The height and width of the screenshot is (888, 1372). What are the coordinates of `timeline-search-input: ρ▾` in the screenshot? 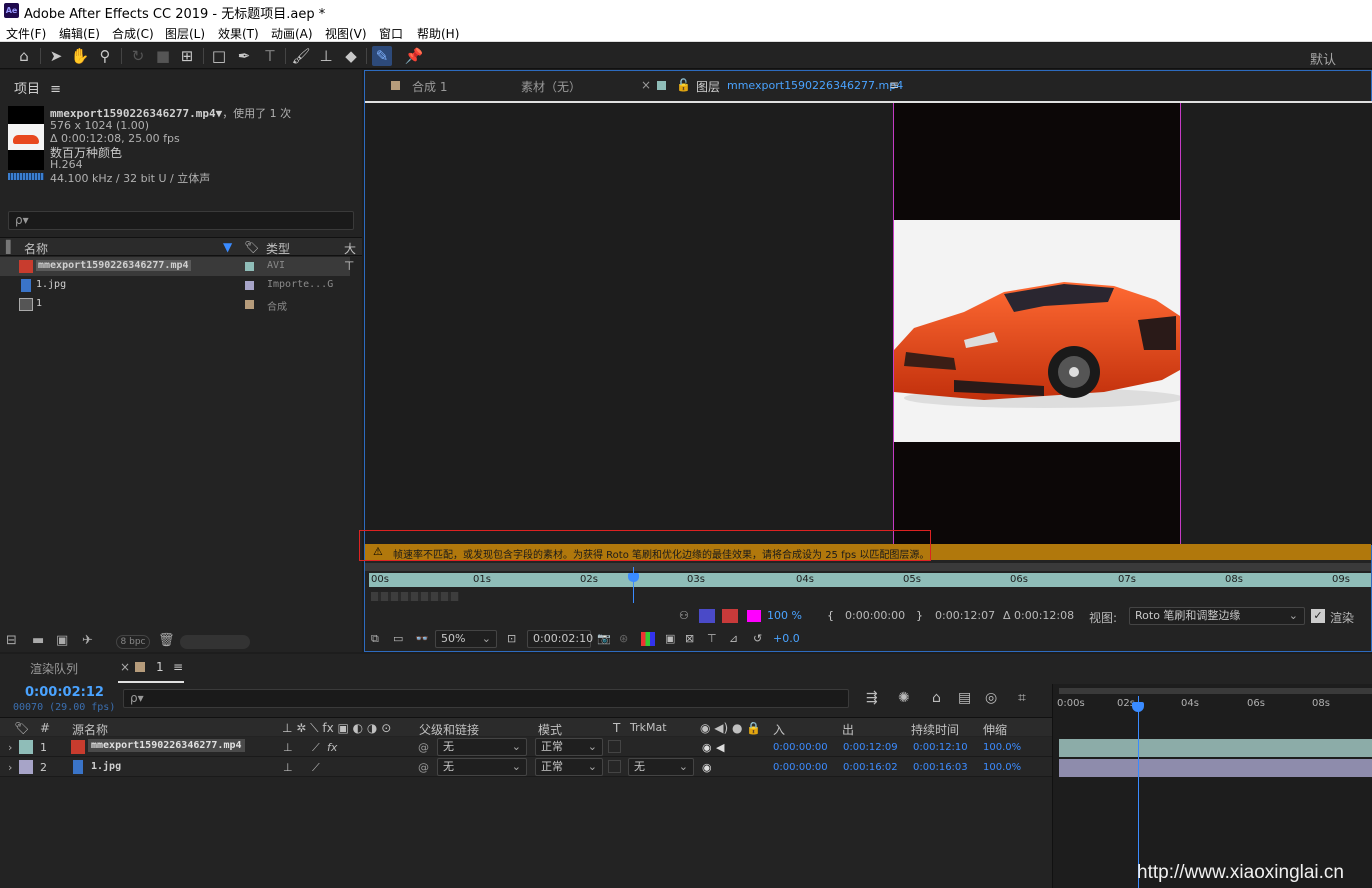 It's located at (486, 698).